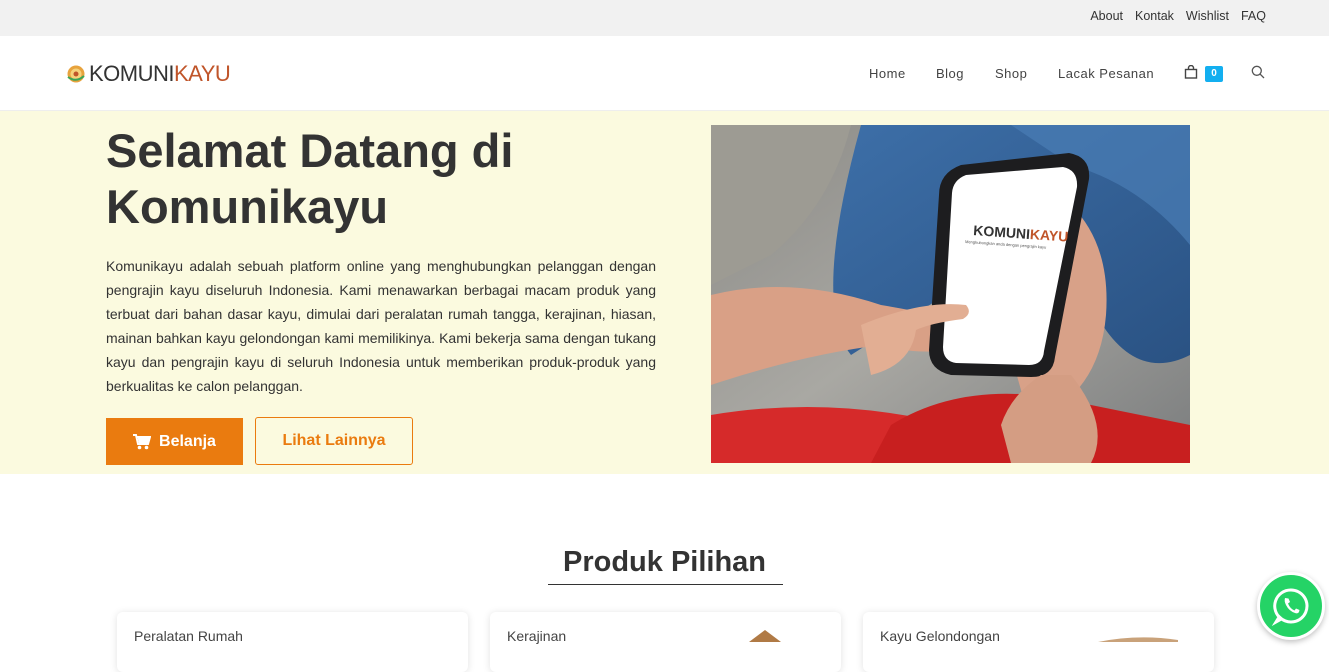 The width and height of the screenshot is (1329, 672). Describe the element at coordinates (1214, 74) in the screenshot. I see `cart-count-badge: 0` at that location.